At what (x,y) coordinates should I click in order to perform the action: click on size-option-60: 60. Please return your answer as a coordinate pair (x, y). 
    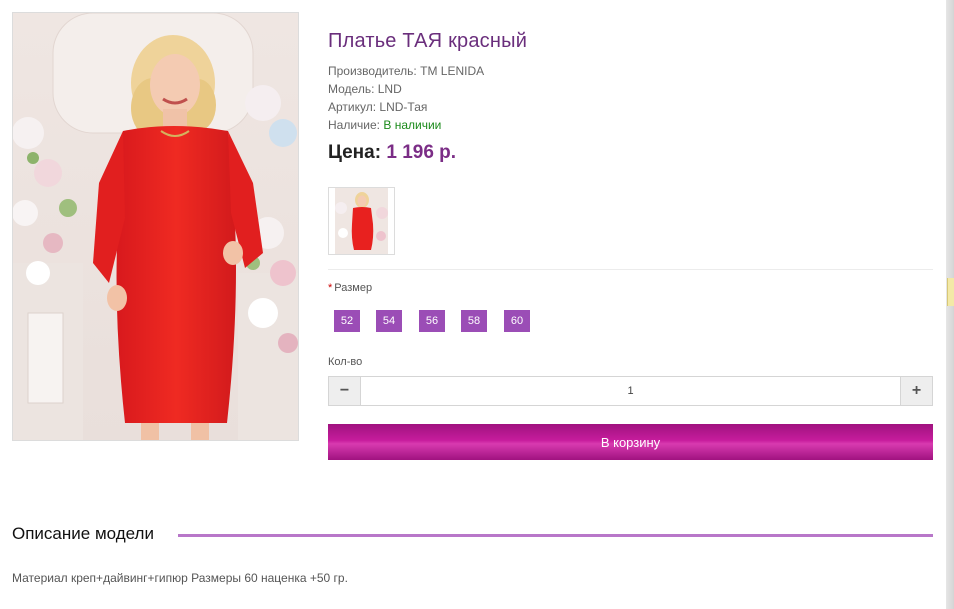
    Looking at the image, I should click on (517, 321).